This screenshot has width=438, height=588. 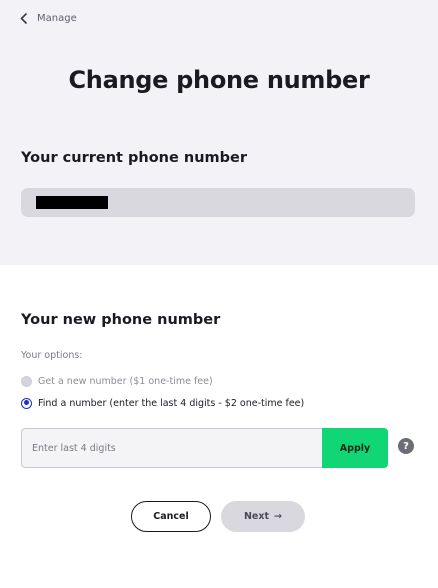 I want to click on cancel-button: Cancel, so click(x=171, y=516).